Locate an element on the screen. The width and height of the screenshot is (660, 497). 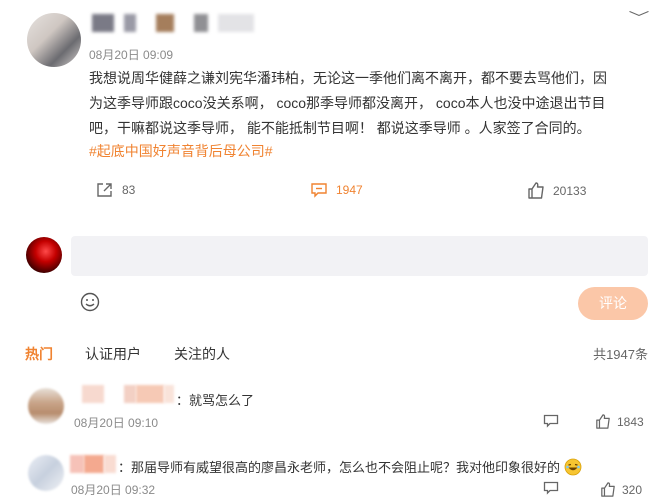
current-user-avatar is located at coordinates (44, 255).